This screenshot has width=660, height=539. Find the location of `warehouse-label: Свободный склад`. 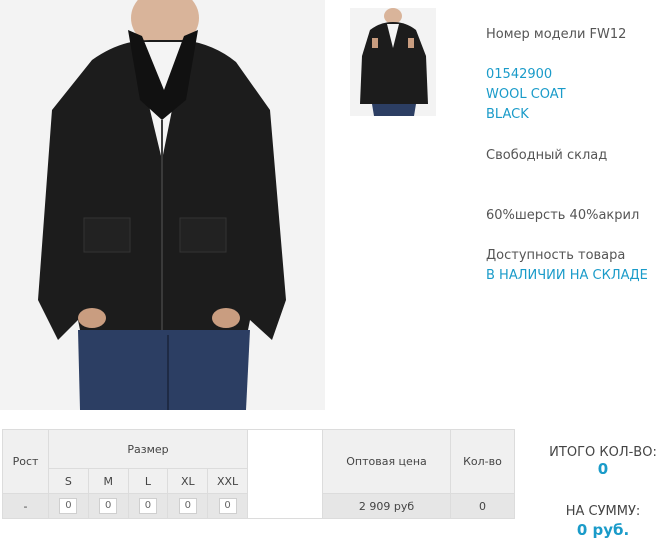

warehouse-label: Свободный склад is located at coordinates (547, 155).